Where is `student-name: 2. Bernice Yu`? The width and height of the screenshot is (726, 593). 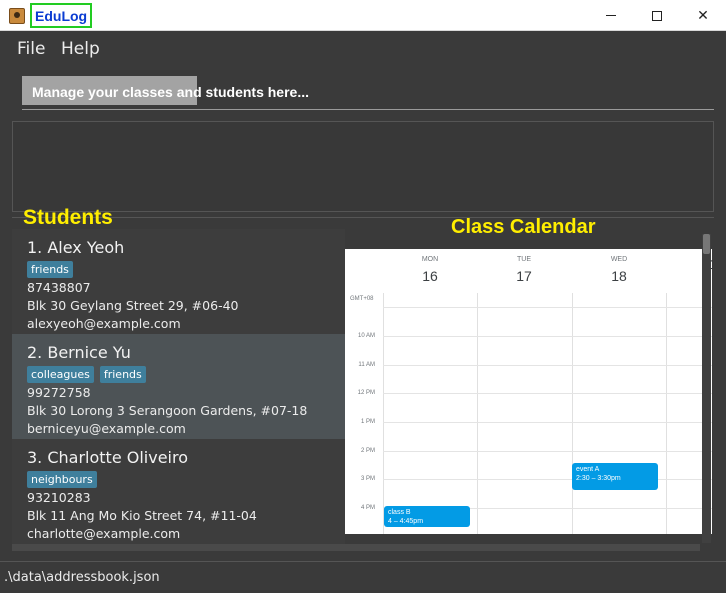
student-name: 2. Bernice Yu is located at coordinates (79, 352).